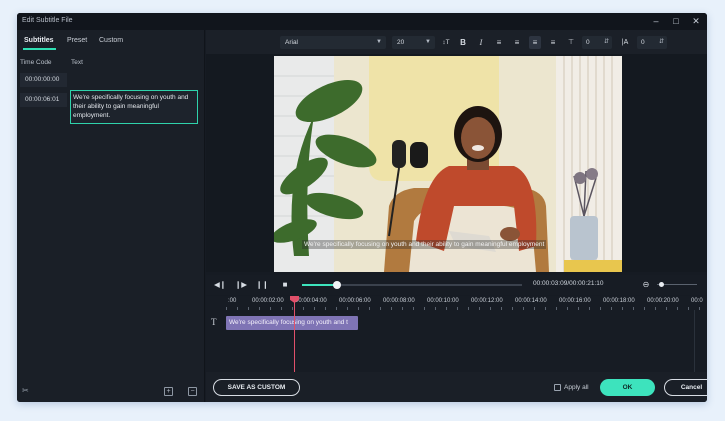  I want to click on zoom-out-icon: ⊖, so click(646, 285).